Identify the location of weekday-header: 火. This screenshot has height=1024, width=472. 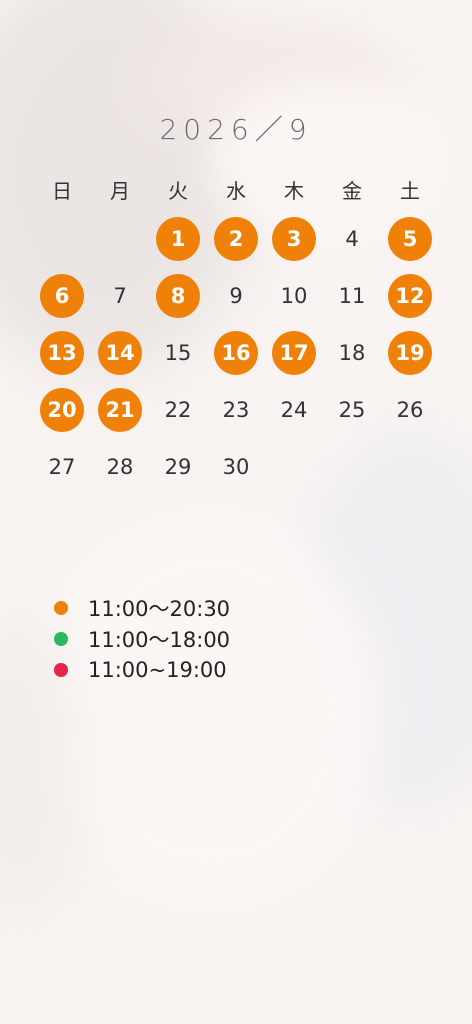
(178, 190).